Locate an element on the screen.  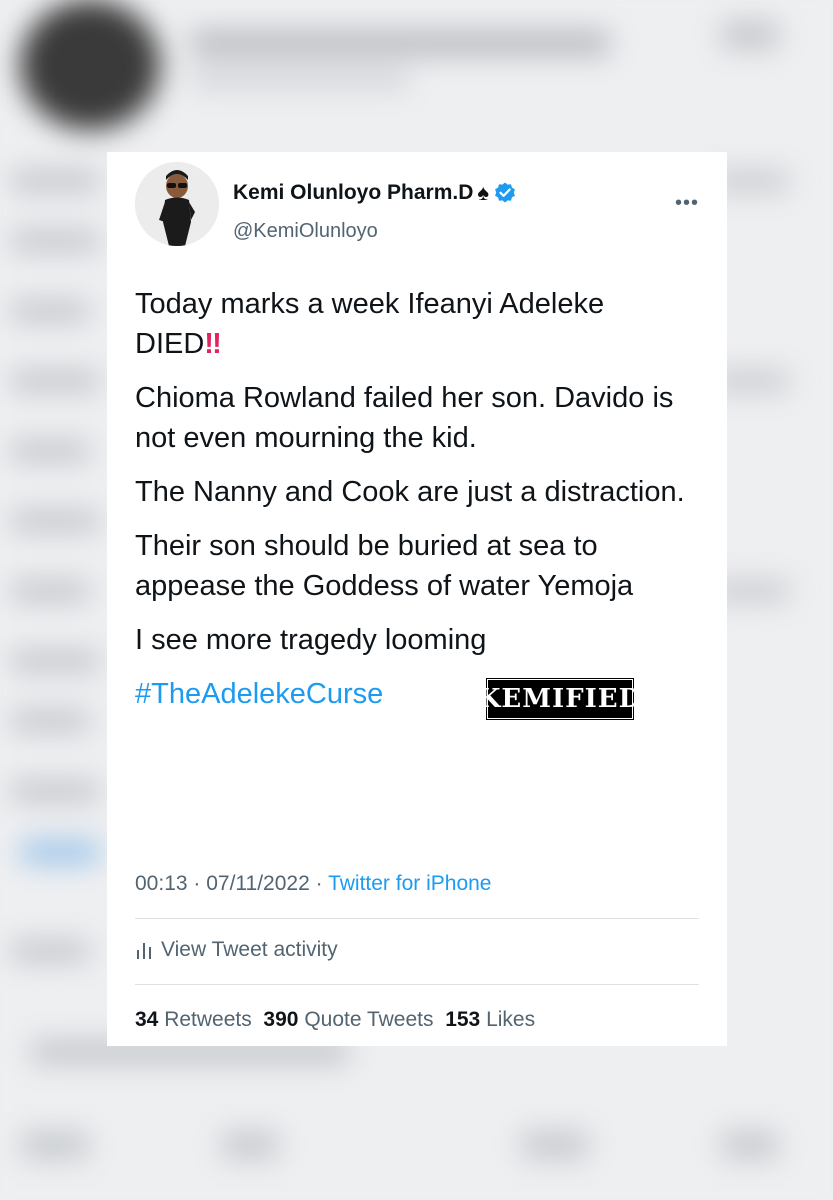
likes-label: Likes is located at coordinates (511, 1019).